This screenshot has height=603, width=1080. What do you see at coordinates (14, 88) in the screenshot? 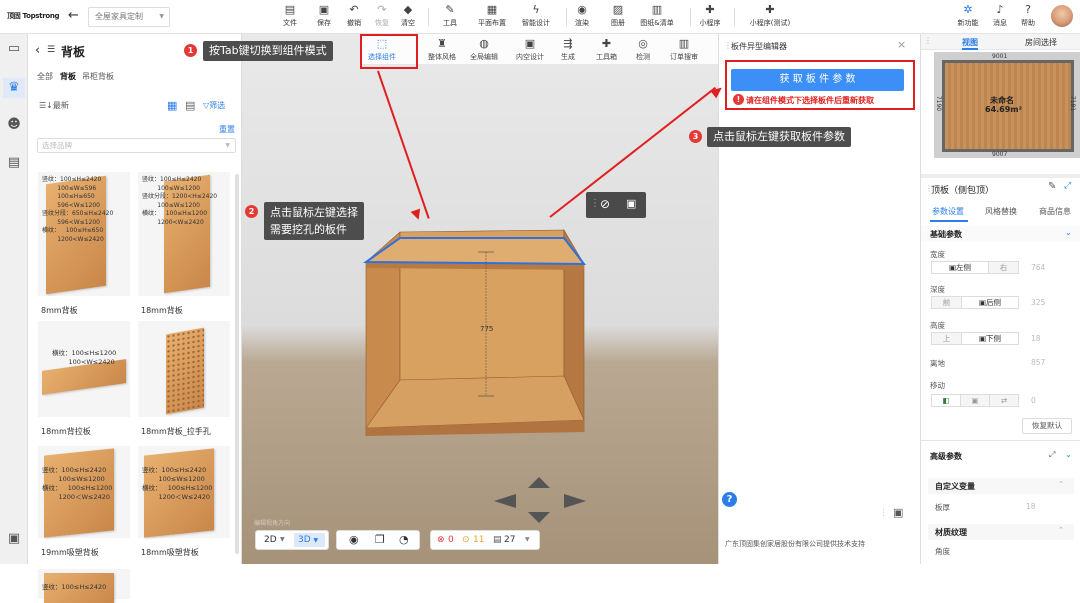
I see `crown-icon: ♛` at bounding box center [14, 88].